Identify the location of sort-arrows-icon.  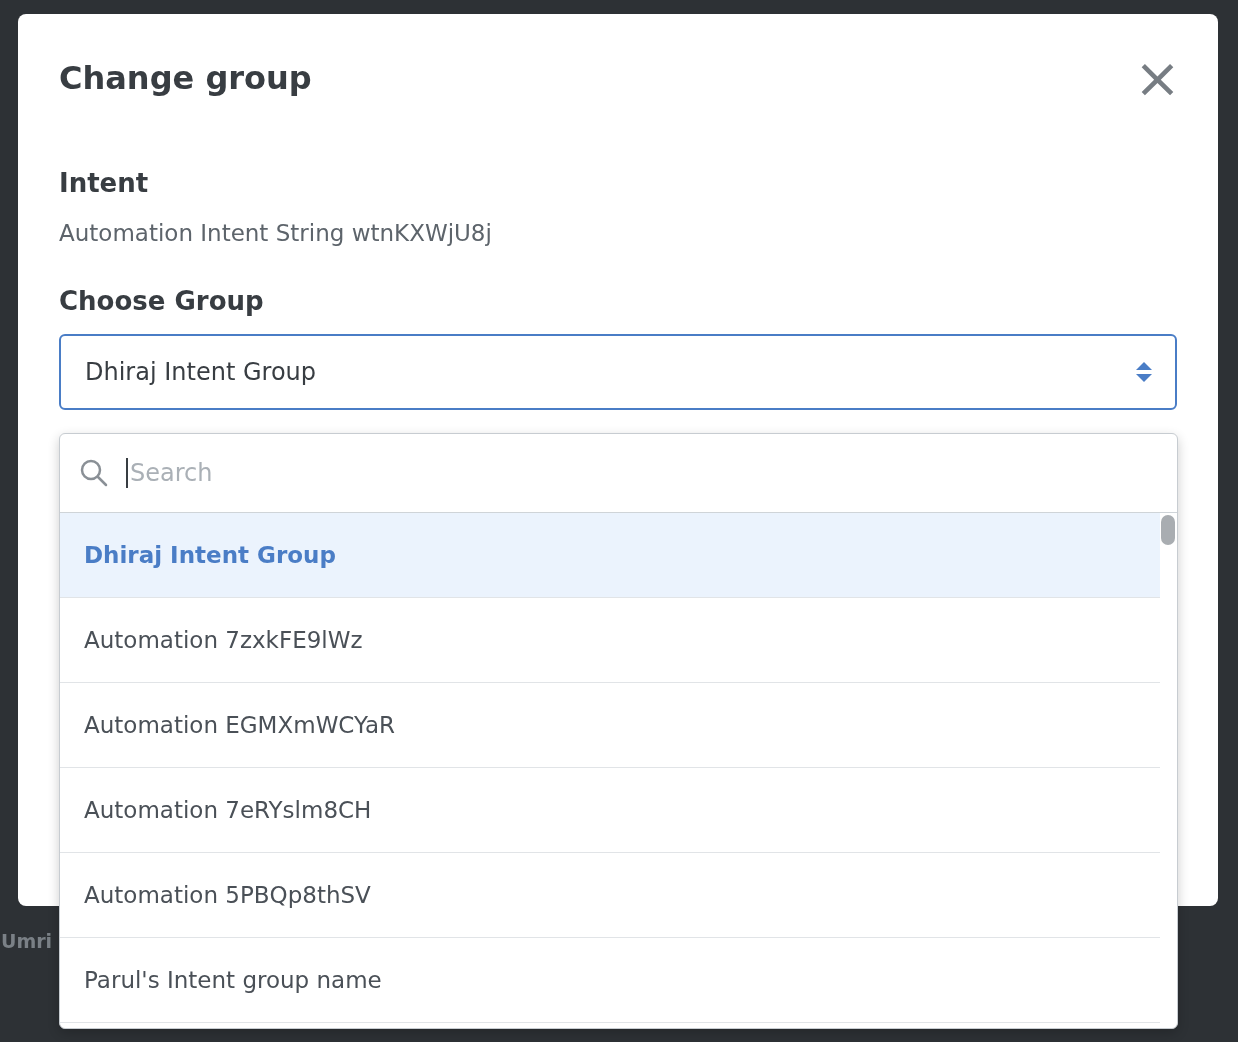
(1144, 372).